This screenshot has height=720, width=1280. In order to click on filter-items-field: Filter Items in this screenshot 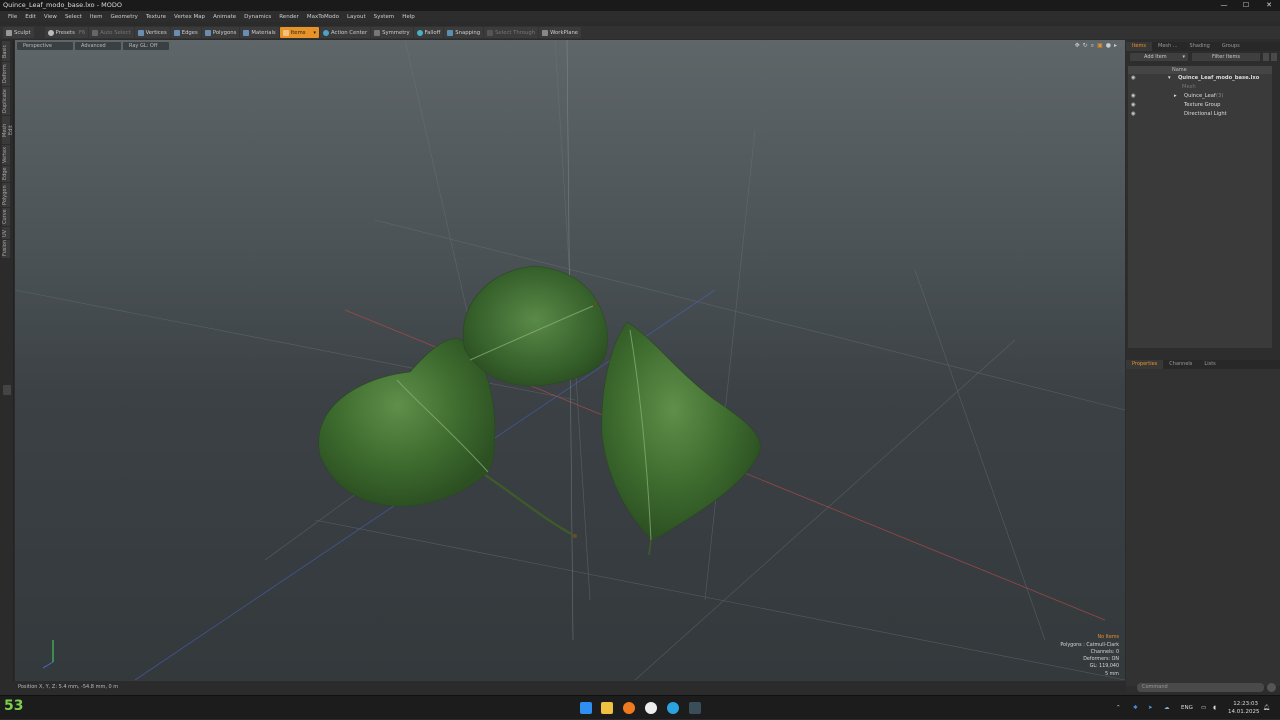, I will do `click(1226, 57)`.